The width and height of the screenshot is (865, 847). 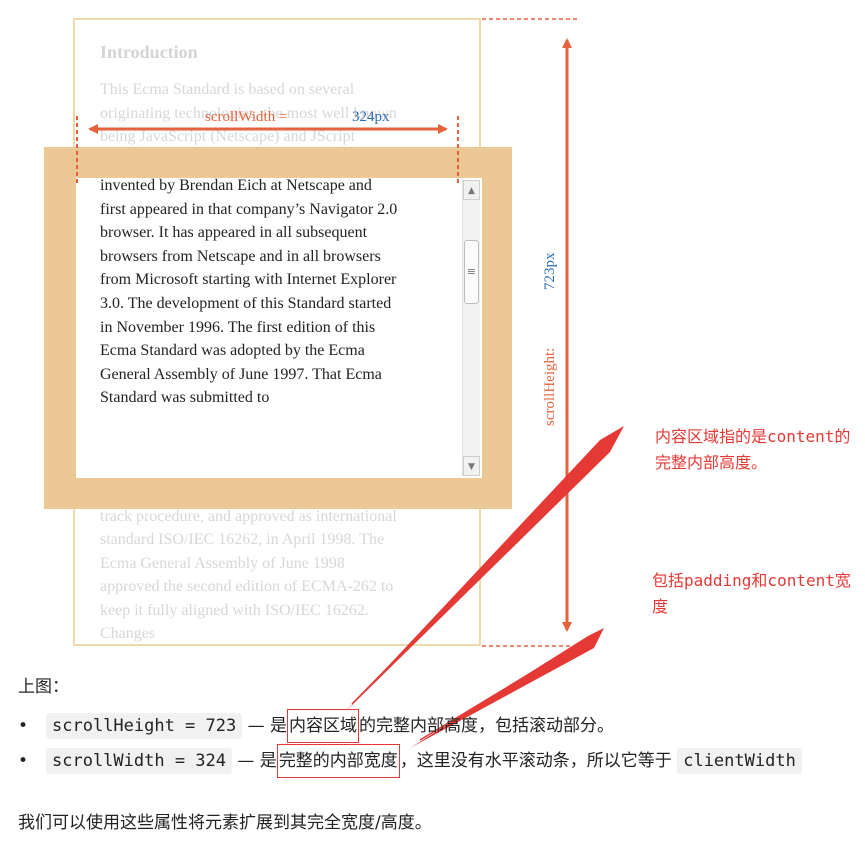 I want to click on item1-pre: — 是, so click(x=265, y=726).